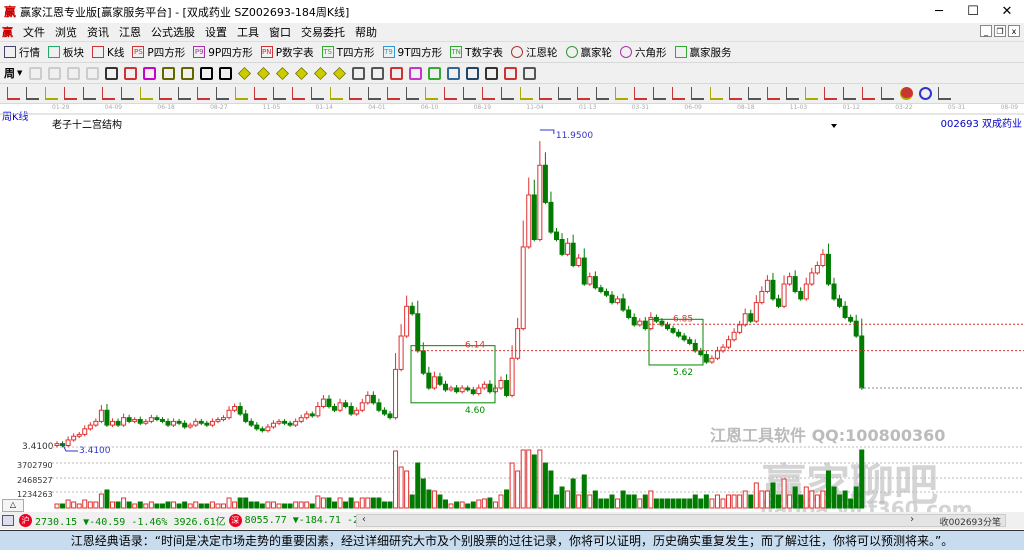  Describe the element at coordinates (348, 52) in the screenshot. I see `toolbar-item: TS T四方形` at that location.